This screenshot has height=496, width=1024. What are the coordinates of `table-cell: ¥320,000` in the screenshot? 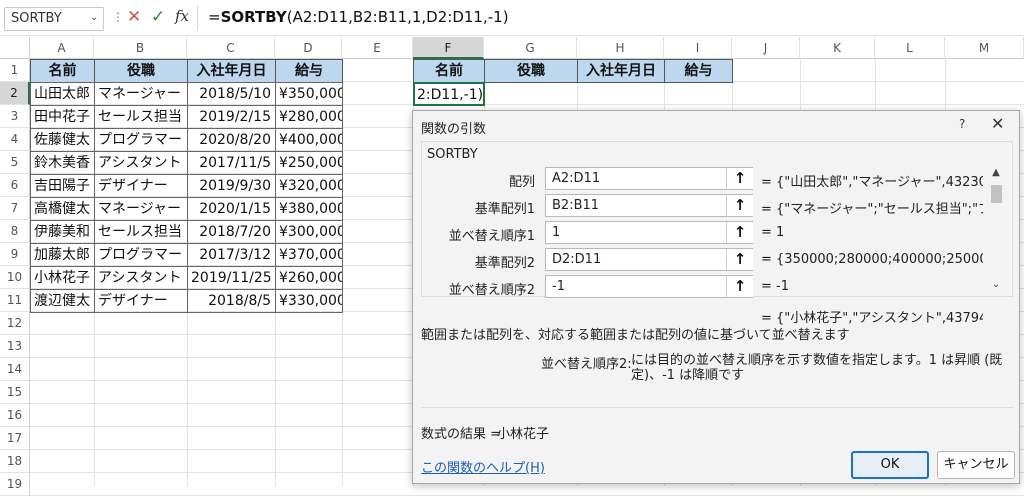 It's located at (309, 186).